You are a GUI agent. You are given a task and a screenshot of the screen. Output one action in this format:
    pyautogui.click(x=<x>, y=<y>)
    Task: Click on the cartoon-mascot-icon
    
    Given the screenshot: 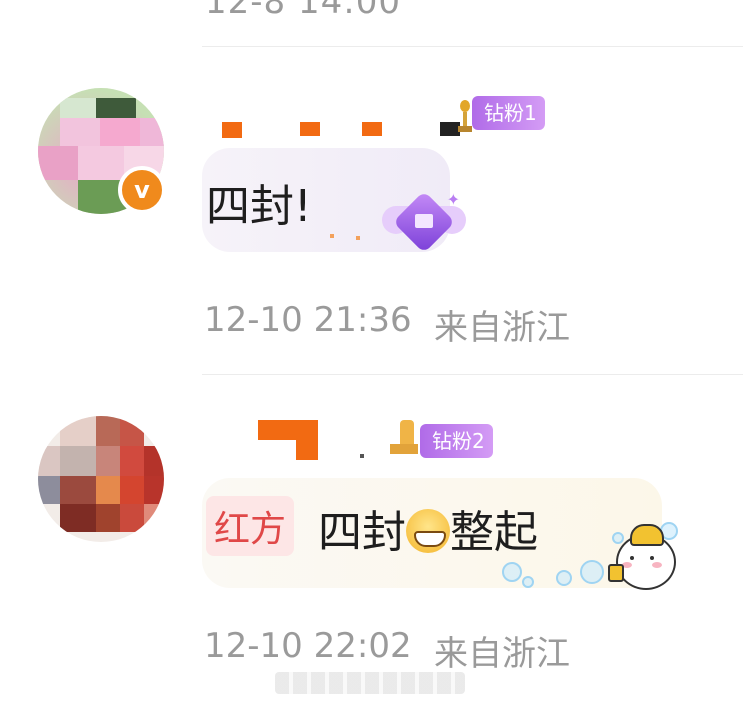 What is the action you would take?
    pyautogui.click(x=643, y=556)
    